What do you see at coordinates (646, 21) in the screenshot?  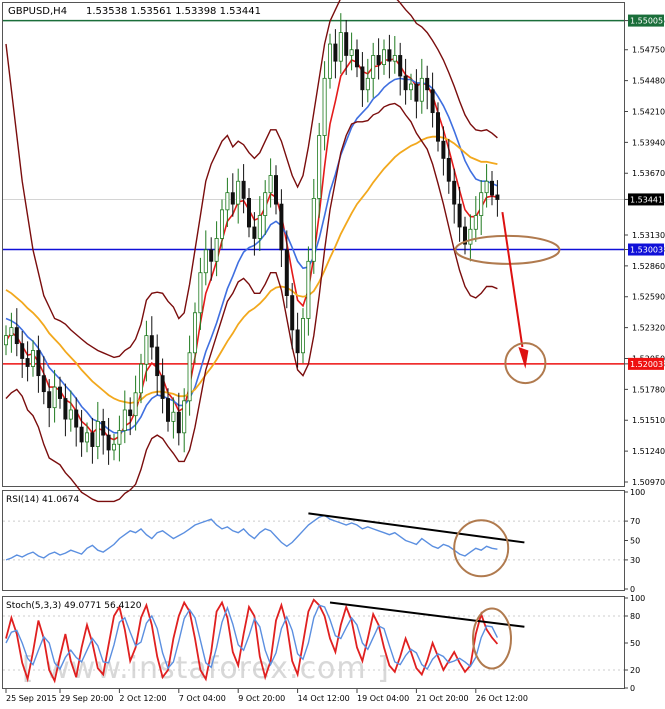 I see `level-tag-label: 1.55005` at bounding box center [646, 21].